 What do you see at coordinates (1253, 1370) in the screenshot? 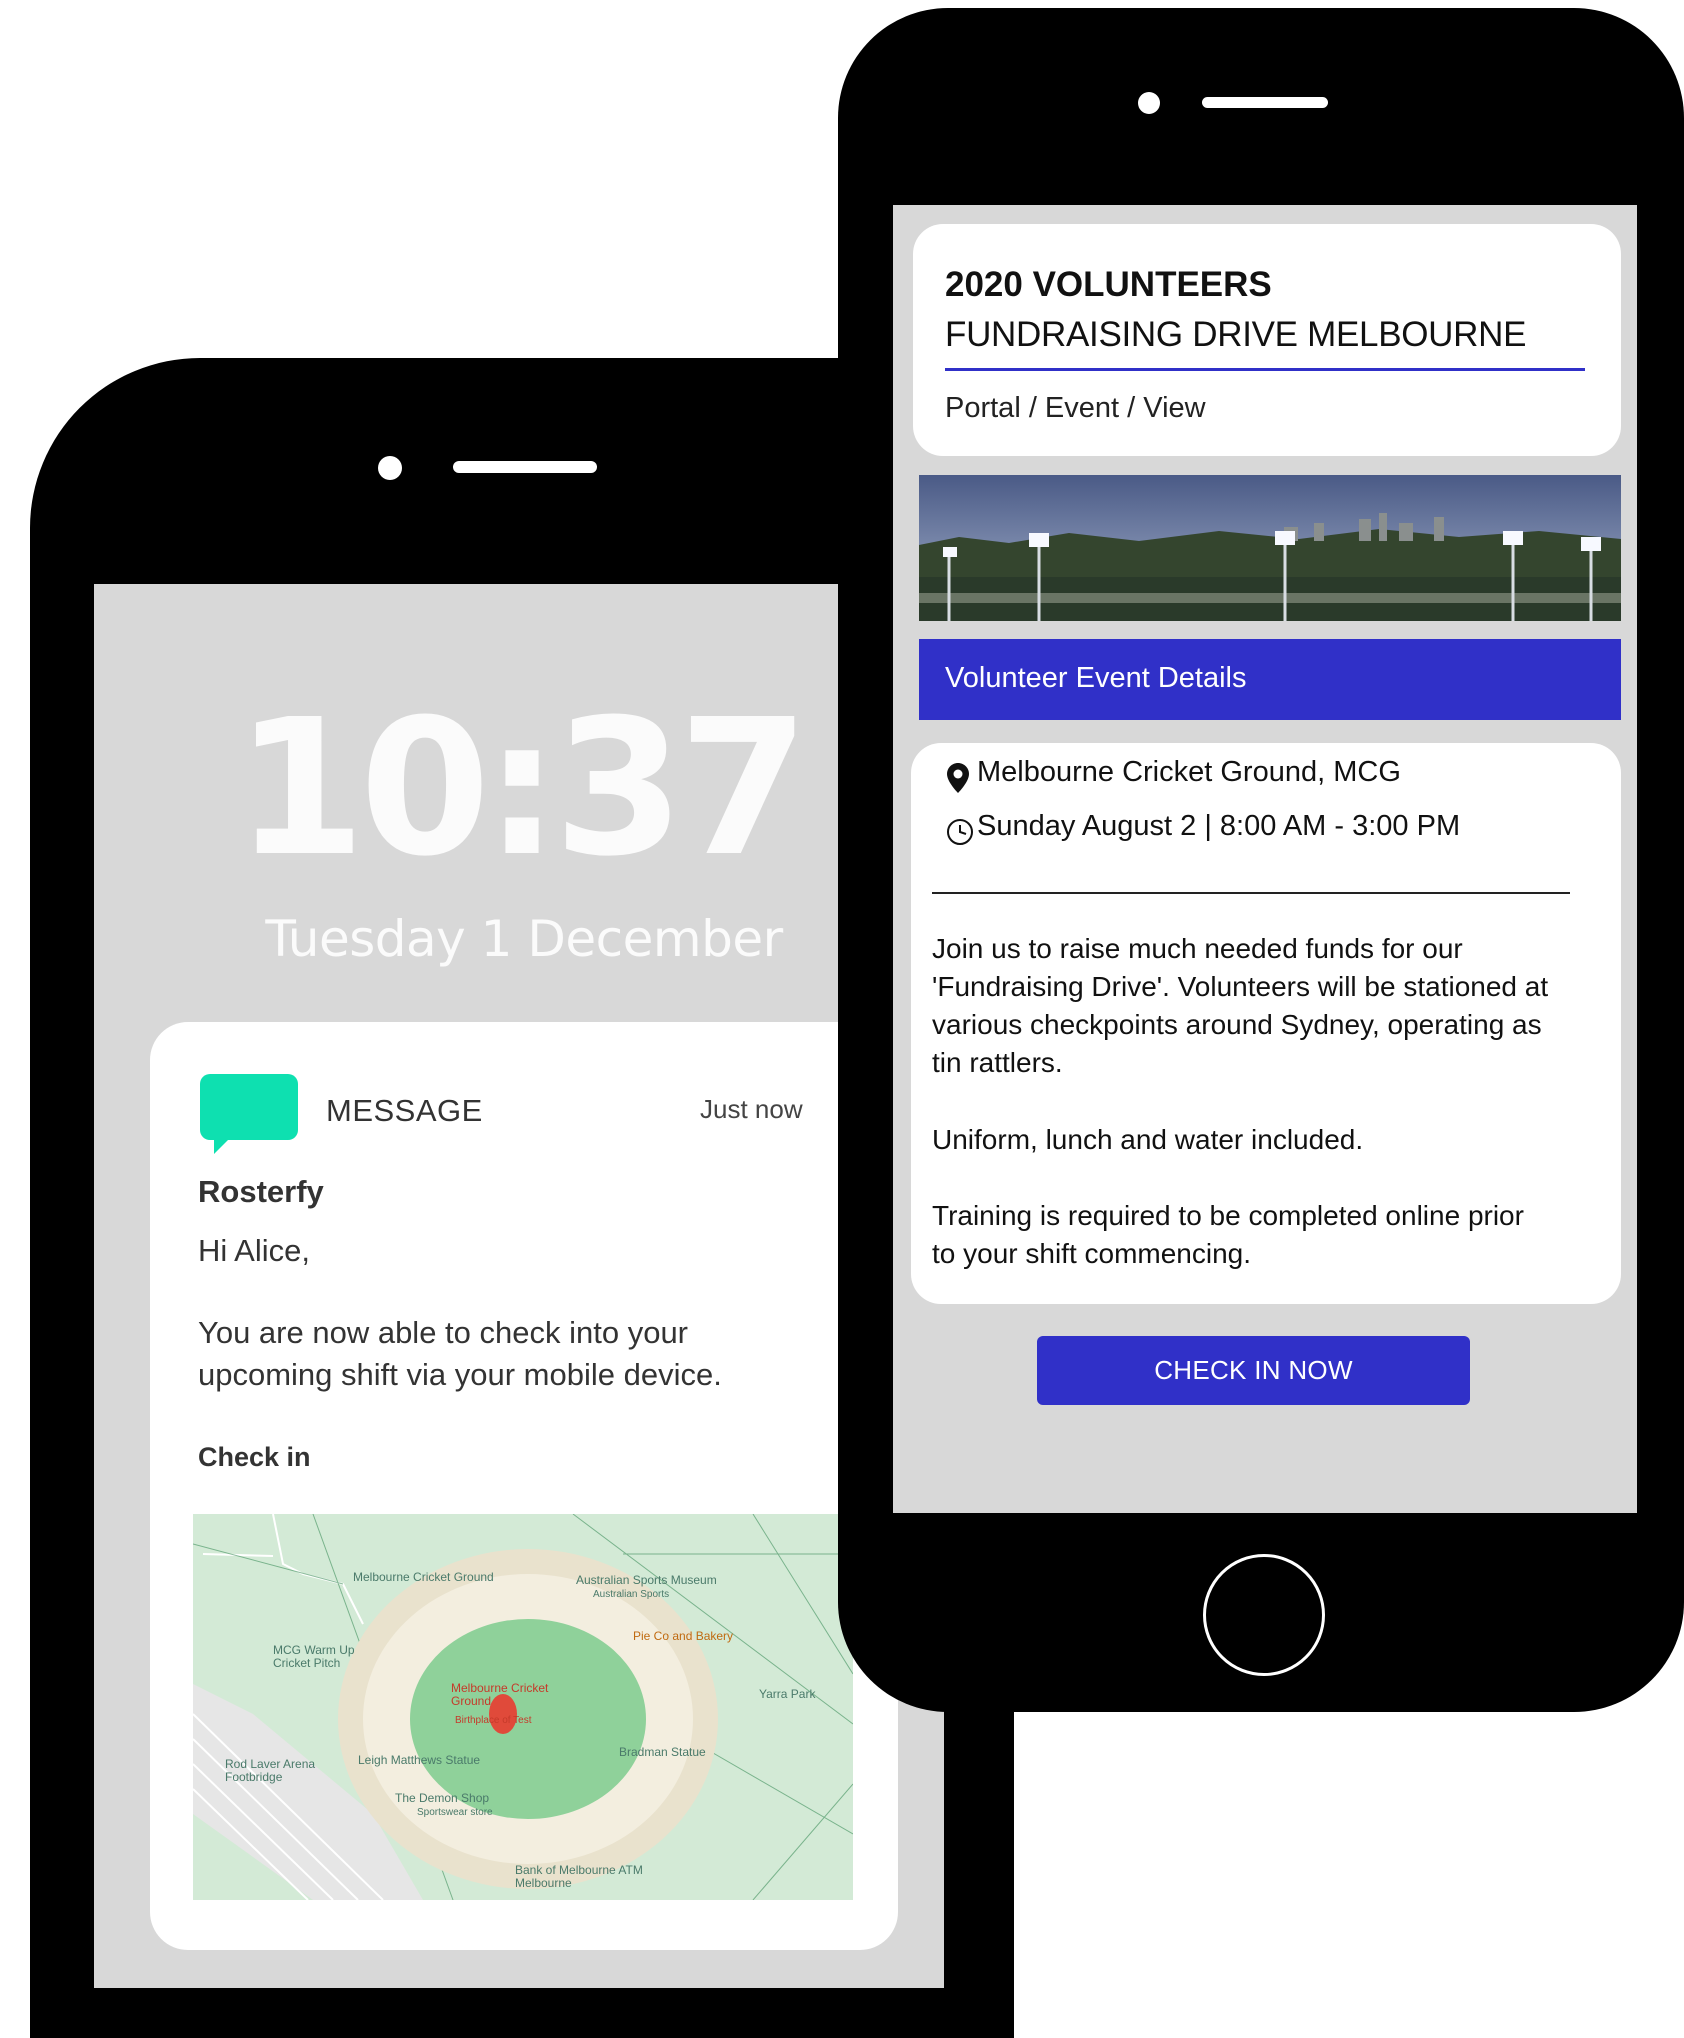
I see `check-in-now-button: CHECK IN NOW` at bounding box center [1253, 1370].